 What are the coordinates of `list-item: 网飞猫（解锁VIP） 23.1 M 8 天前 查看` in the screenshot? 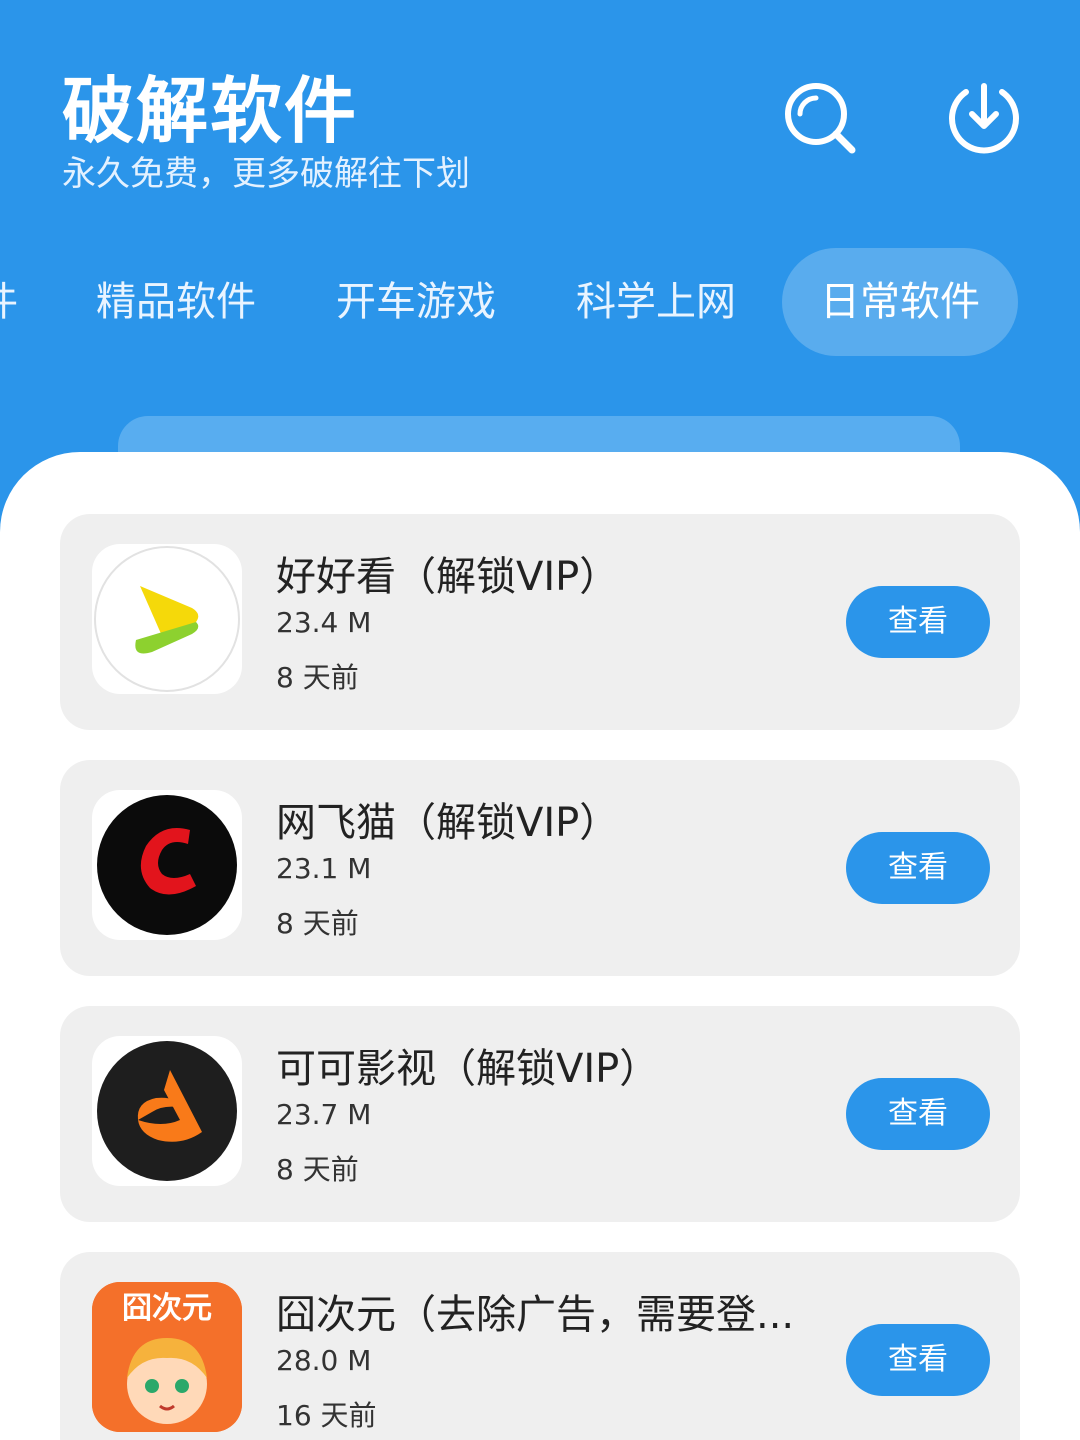 It's located at (540, 868).